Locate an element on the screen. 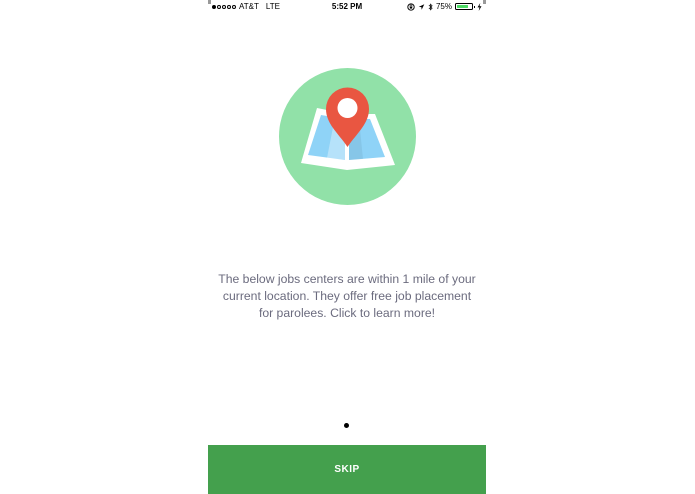 This screenshot has height=494, width=695. charging-bolt-icon is located at coordinates (479, 6).